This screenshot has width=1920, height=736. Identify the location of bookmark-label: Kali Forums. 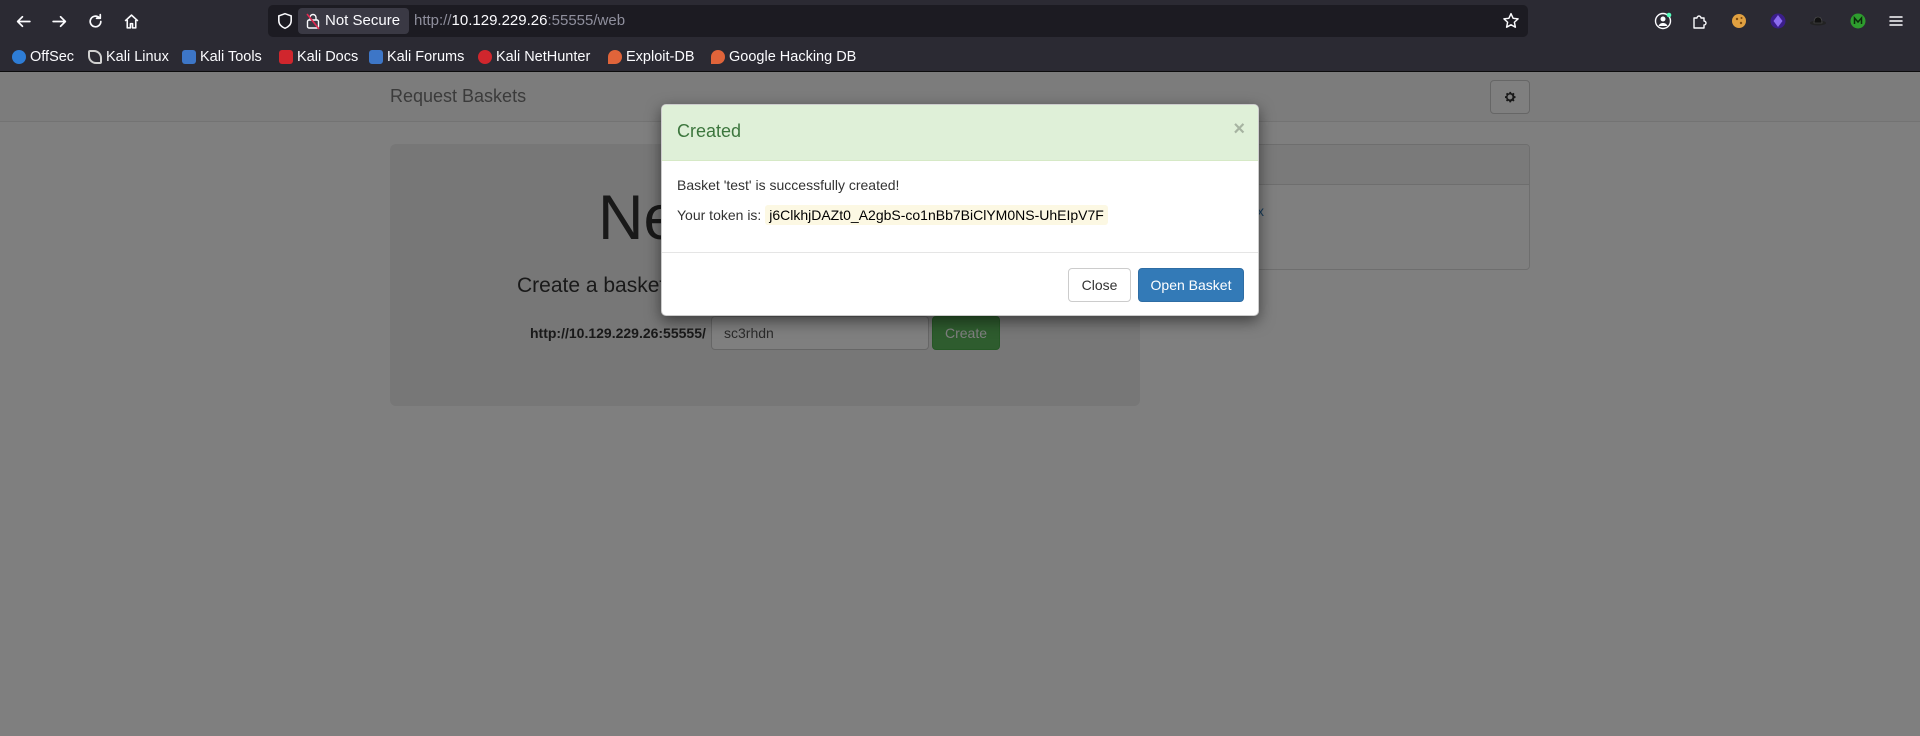
(426, 57).